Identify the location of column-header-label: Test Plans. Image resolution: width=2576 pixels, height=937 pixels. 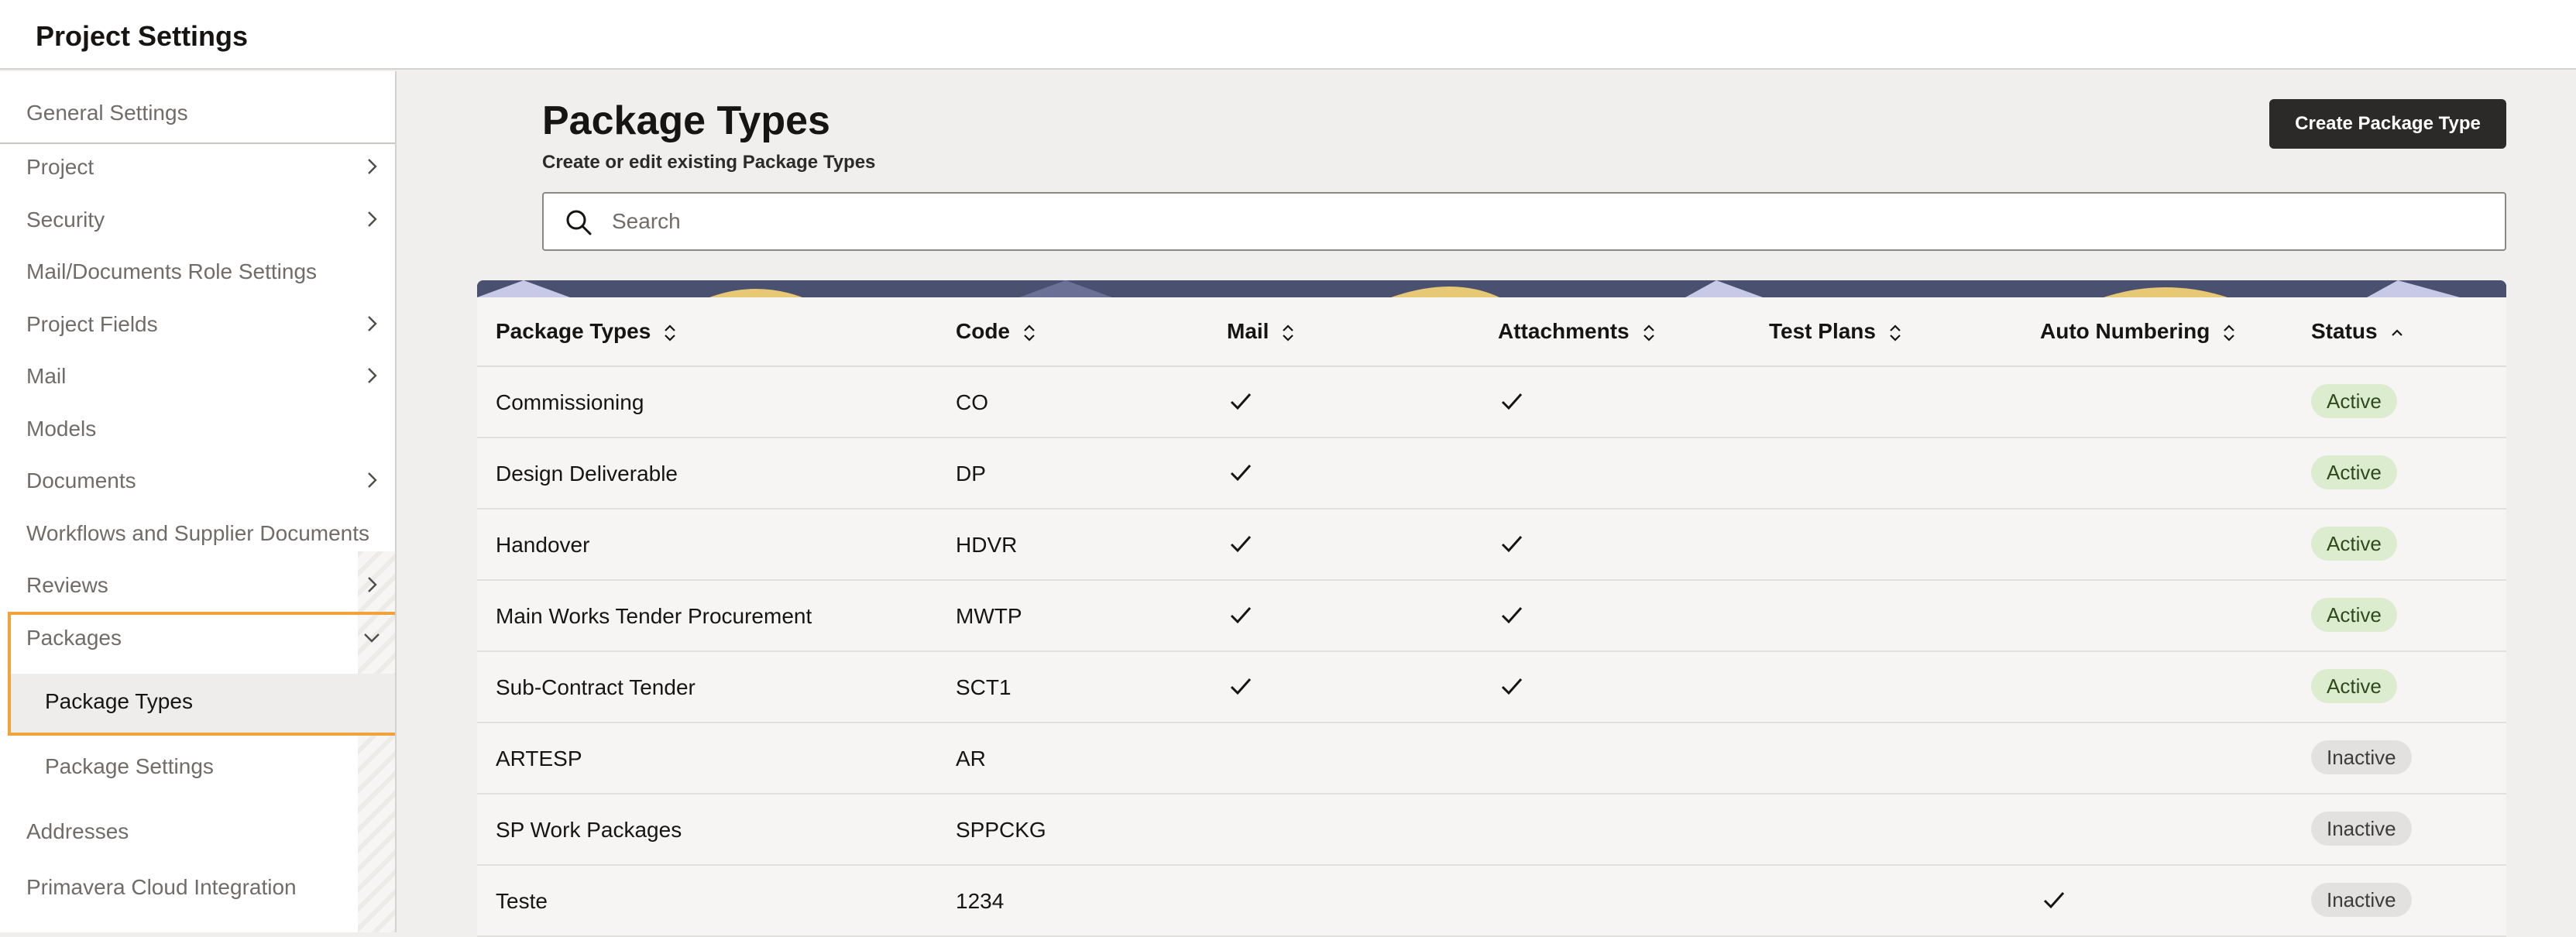
(1823, 331).